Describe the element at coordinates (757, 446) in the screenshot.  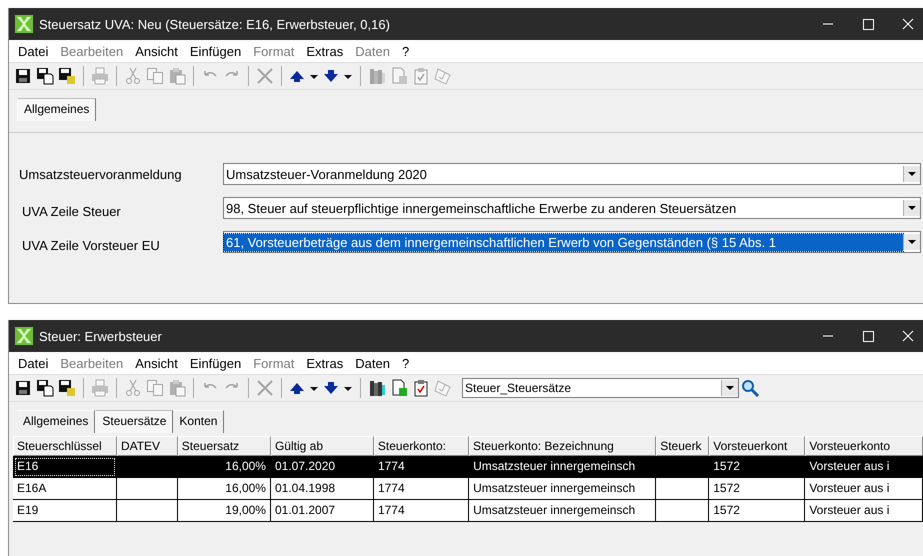
I see `column-header: Vorsteuerkont` at that location.